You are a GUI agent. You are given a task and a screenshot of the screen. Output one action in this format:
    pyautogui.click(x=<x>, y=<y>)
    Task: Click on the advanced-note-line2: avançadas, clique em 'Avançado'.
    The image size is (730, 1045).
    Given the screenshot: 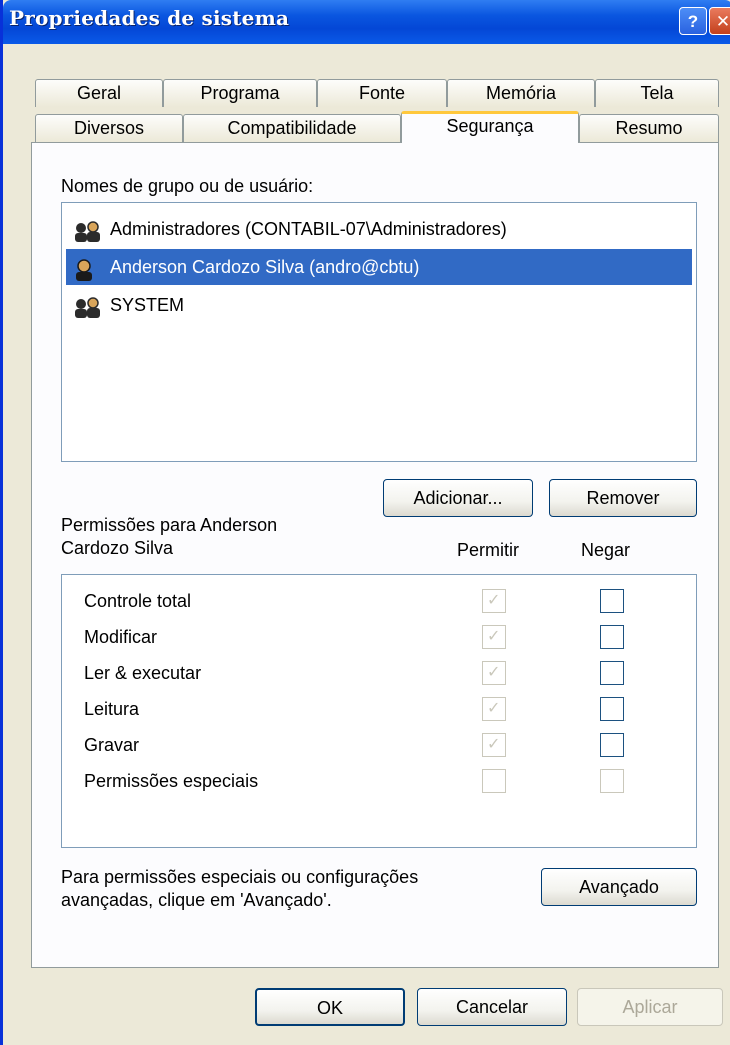 What is the action you would take?
    pyautogui.click(x=196, y=900)
    